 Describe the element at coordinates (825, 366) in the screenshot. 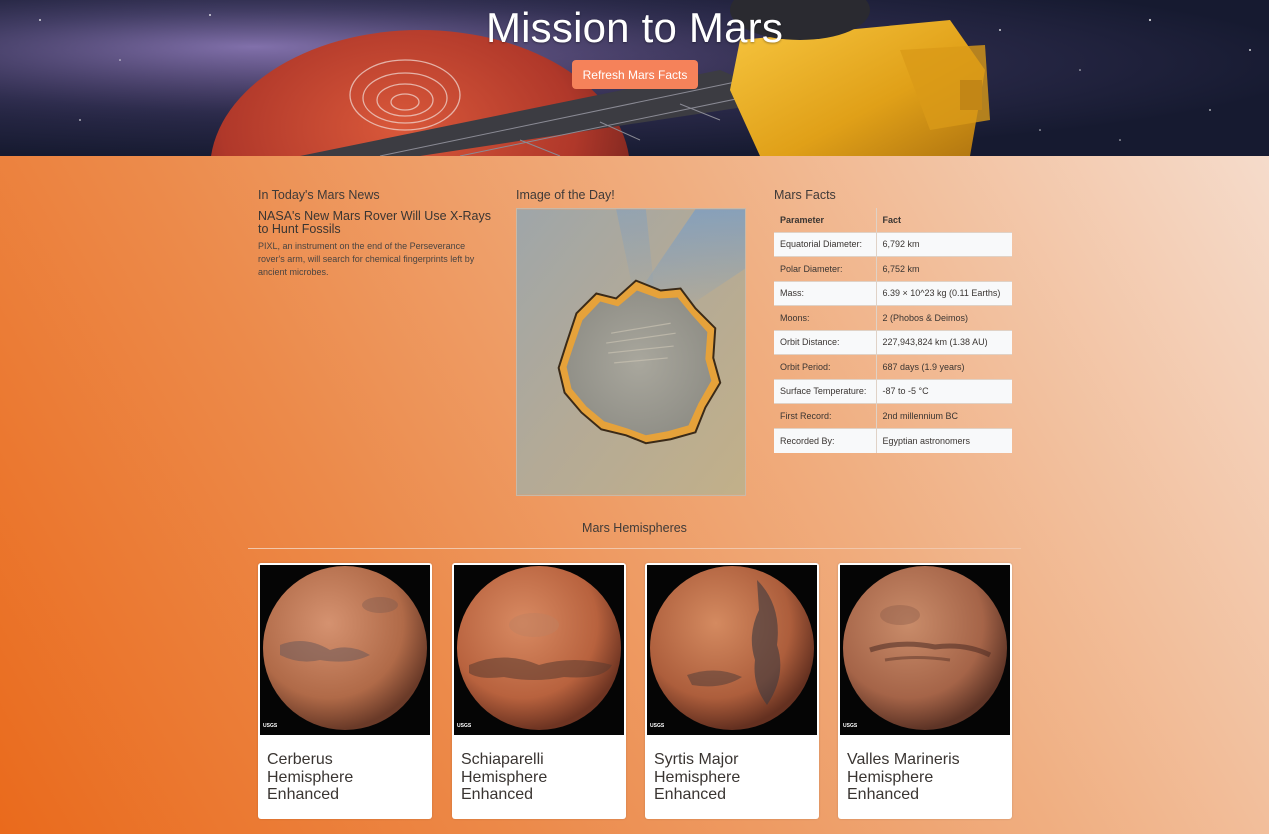

I see `fact-parameter: Orbit Period:` at that location.